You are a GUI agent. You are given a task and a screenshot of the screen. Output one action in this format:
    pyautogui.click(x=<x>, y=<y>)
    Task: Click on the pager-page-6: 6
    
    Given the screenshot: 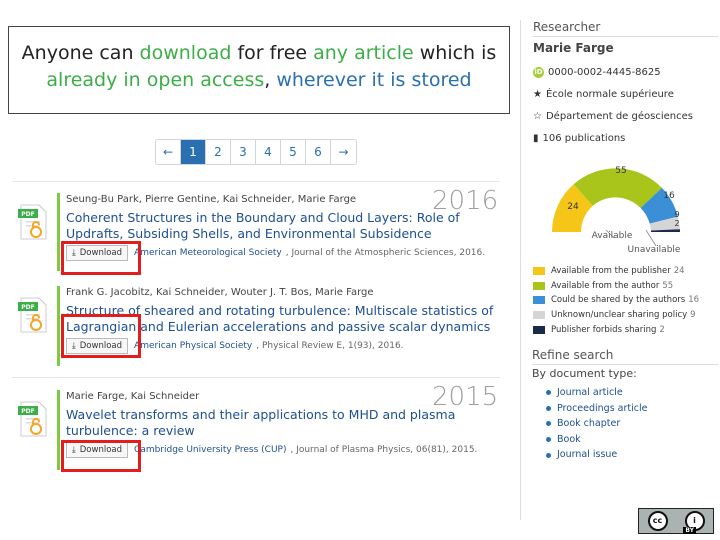 What is the action you would take?
    pyautogui.click(x=318, y=152)
    